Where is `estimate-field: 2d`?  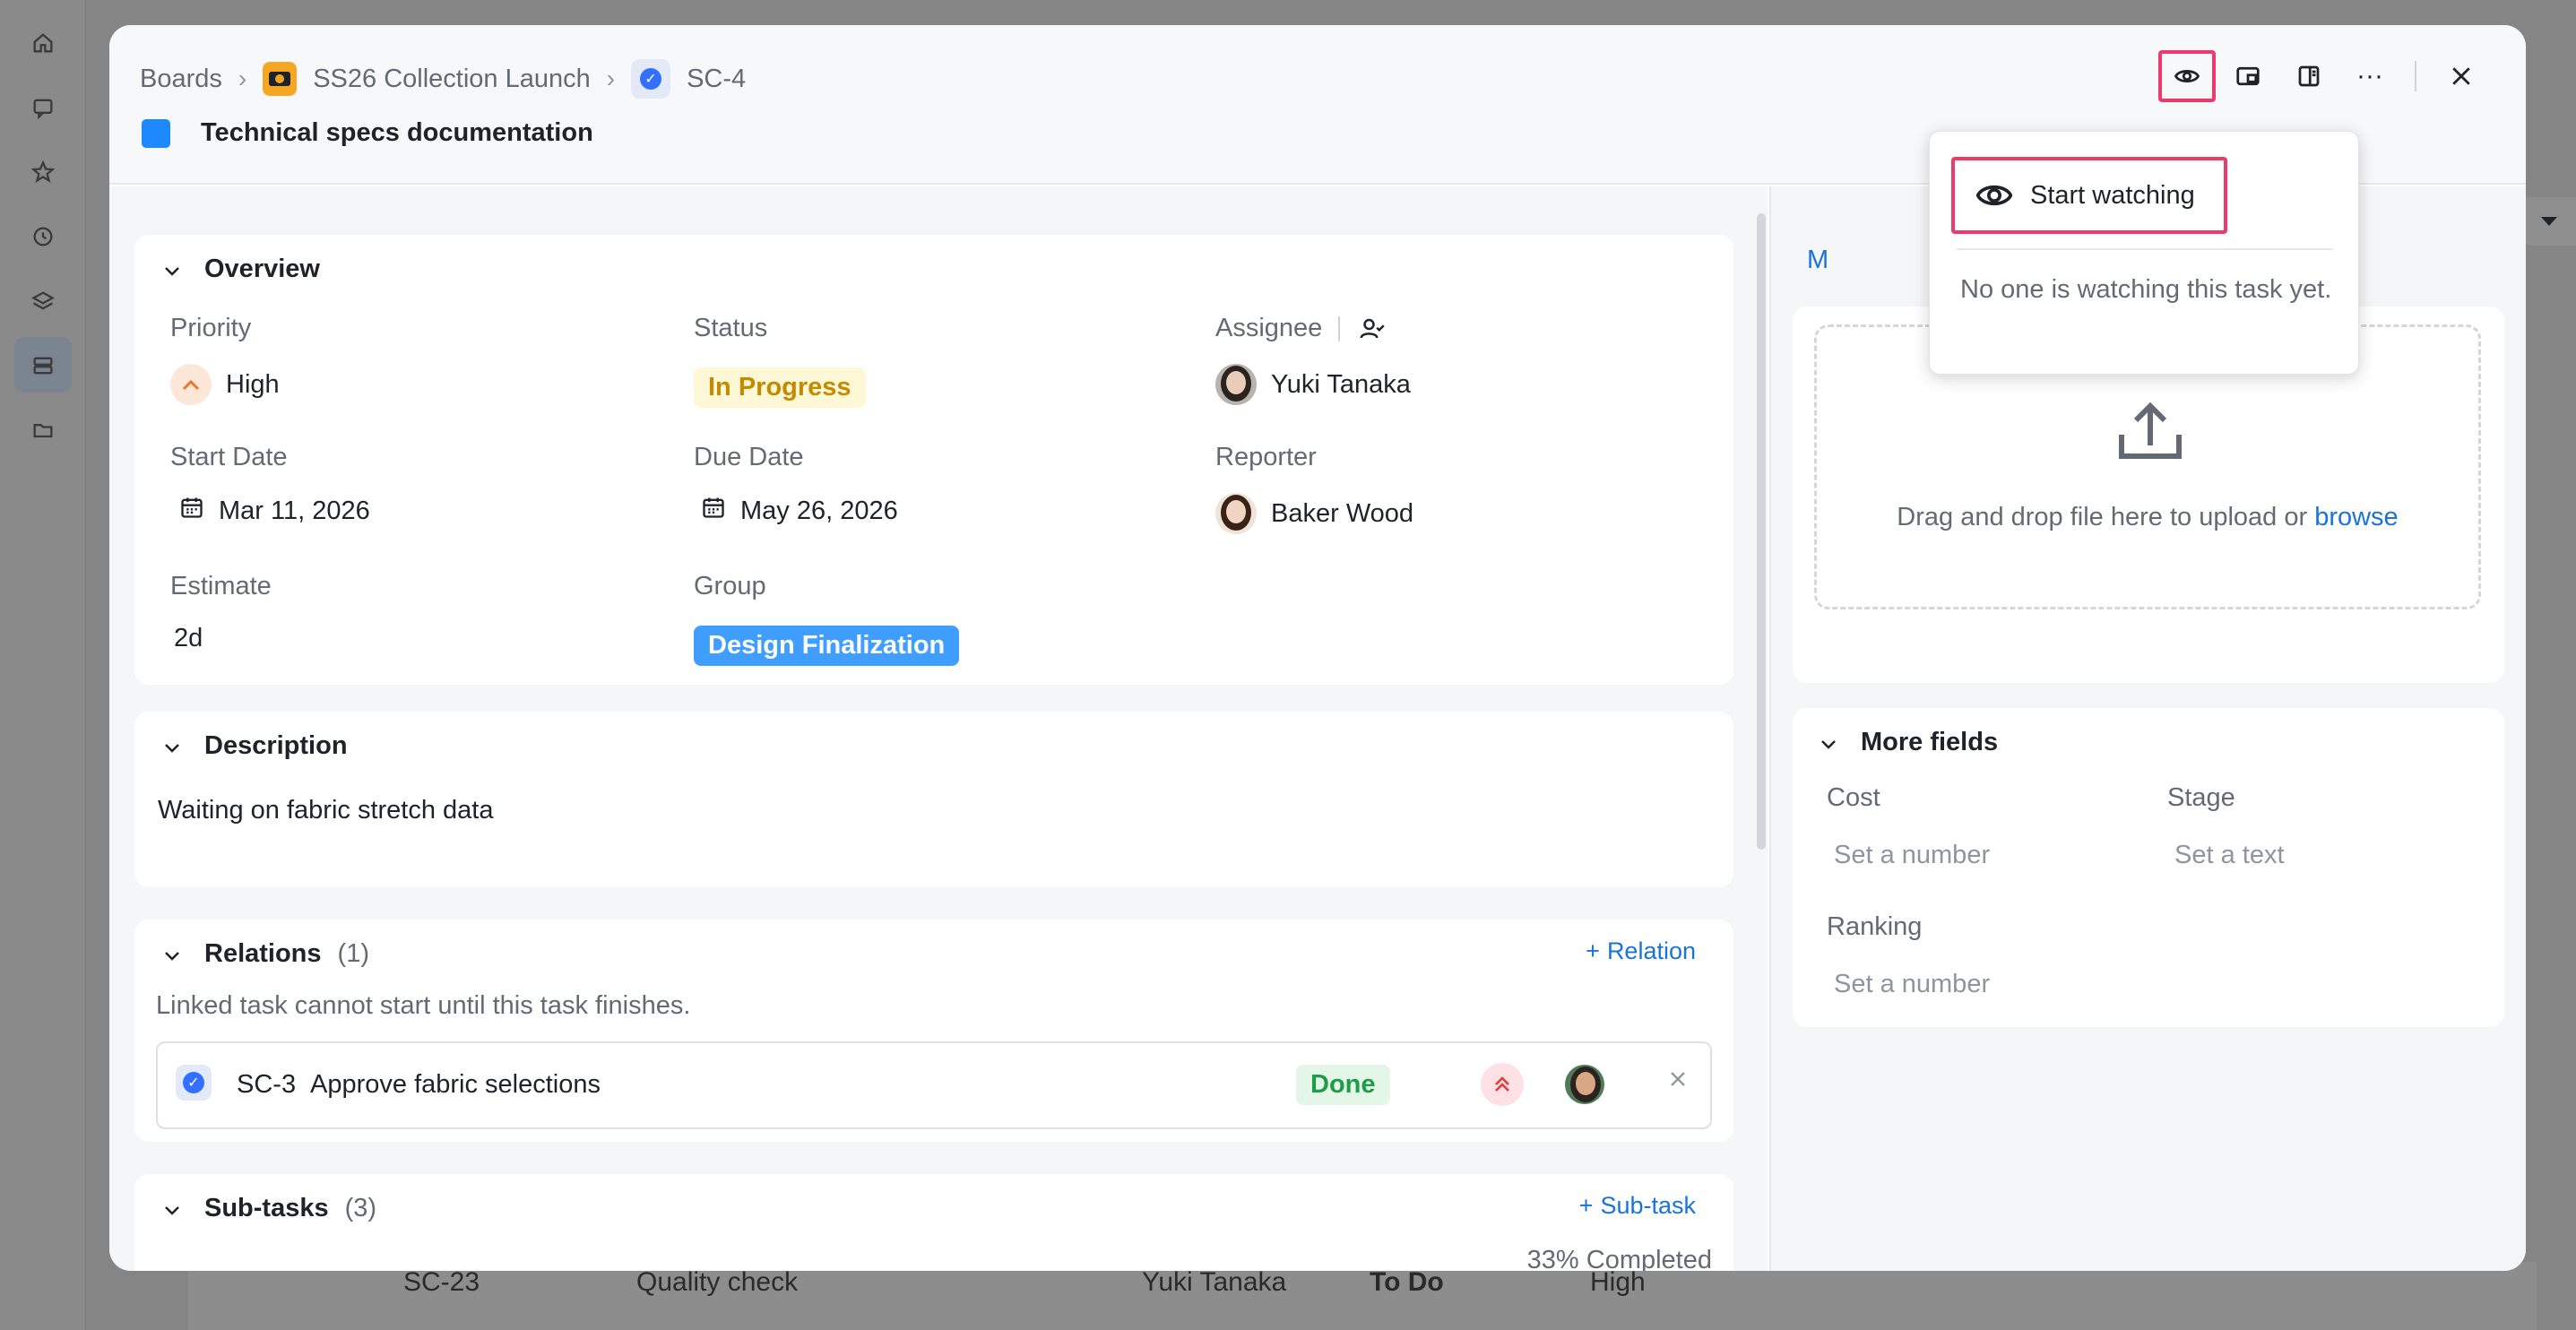
estimate-field: 2d is located at coordinates (188, 638).